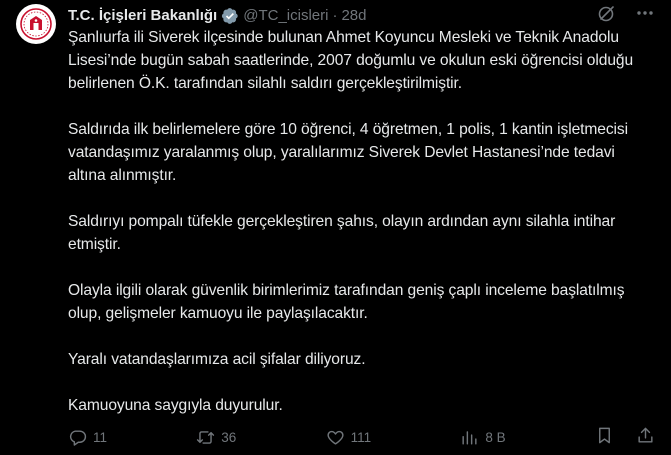  What do you see at coordinates (483, 437) in the screenshot?
I see `views-button: 8 B` at bounding box center [483, 437].